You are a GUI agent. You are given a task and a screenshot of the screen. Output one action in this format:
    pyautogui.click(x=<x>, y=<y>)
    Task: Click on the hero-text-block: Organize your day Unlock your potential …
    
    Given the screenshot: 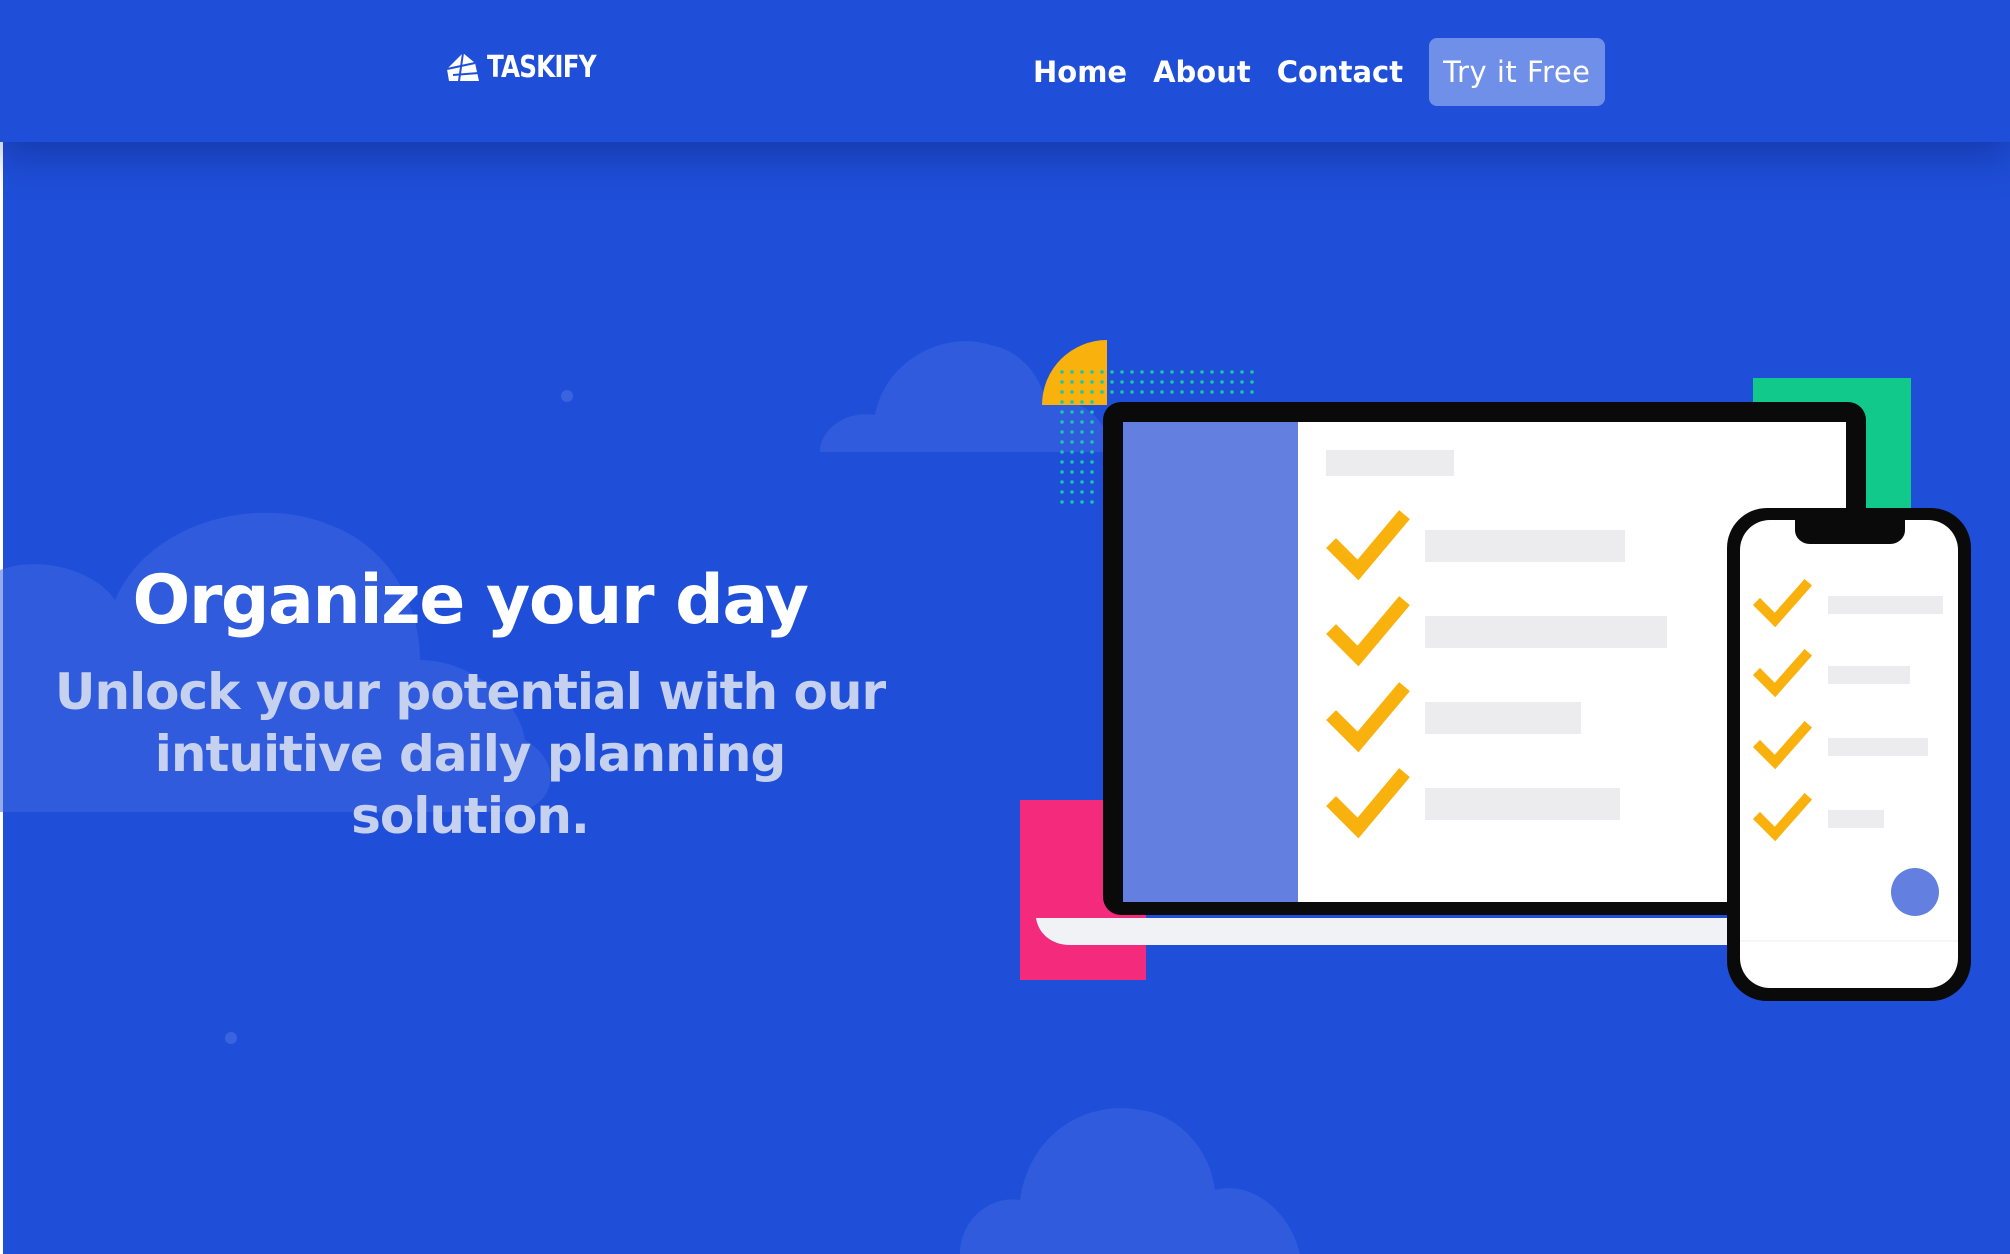 What is the action you would take?
    pyautogui.click(x=470, y=701)
    